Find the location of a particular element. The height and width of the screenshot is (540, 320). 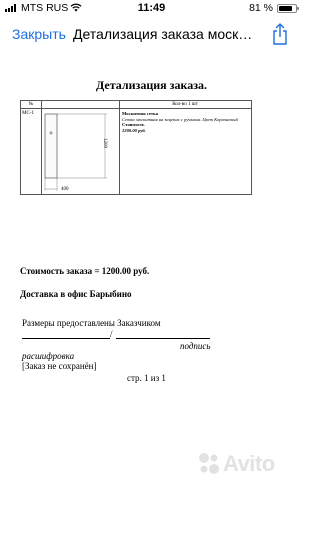

signature-line: / is located at coordinates (116, 334).